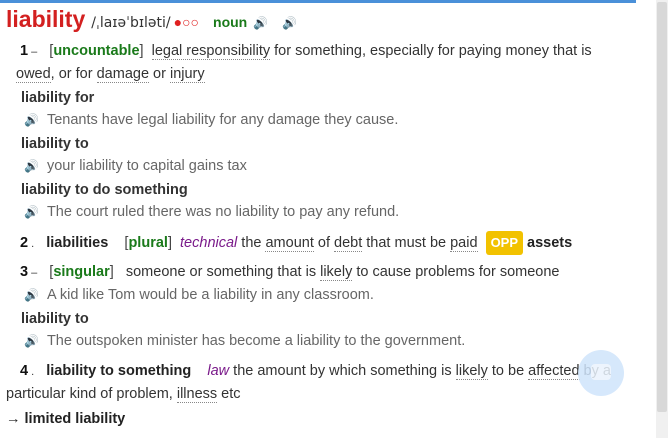 This screenshot has width=668, height=438. I want to click on definition-link: affected, so click(554, 371).